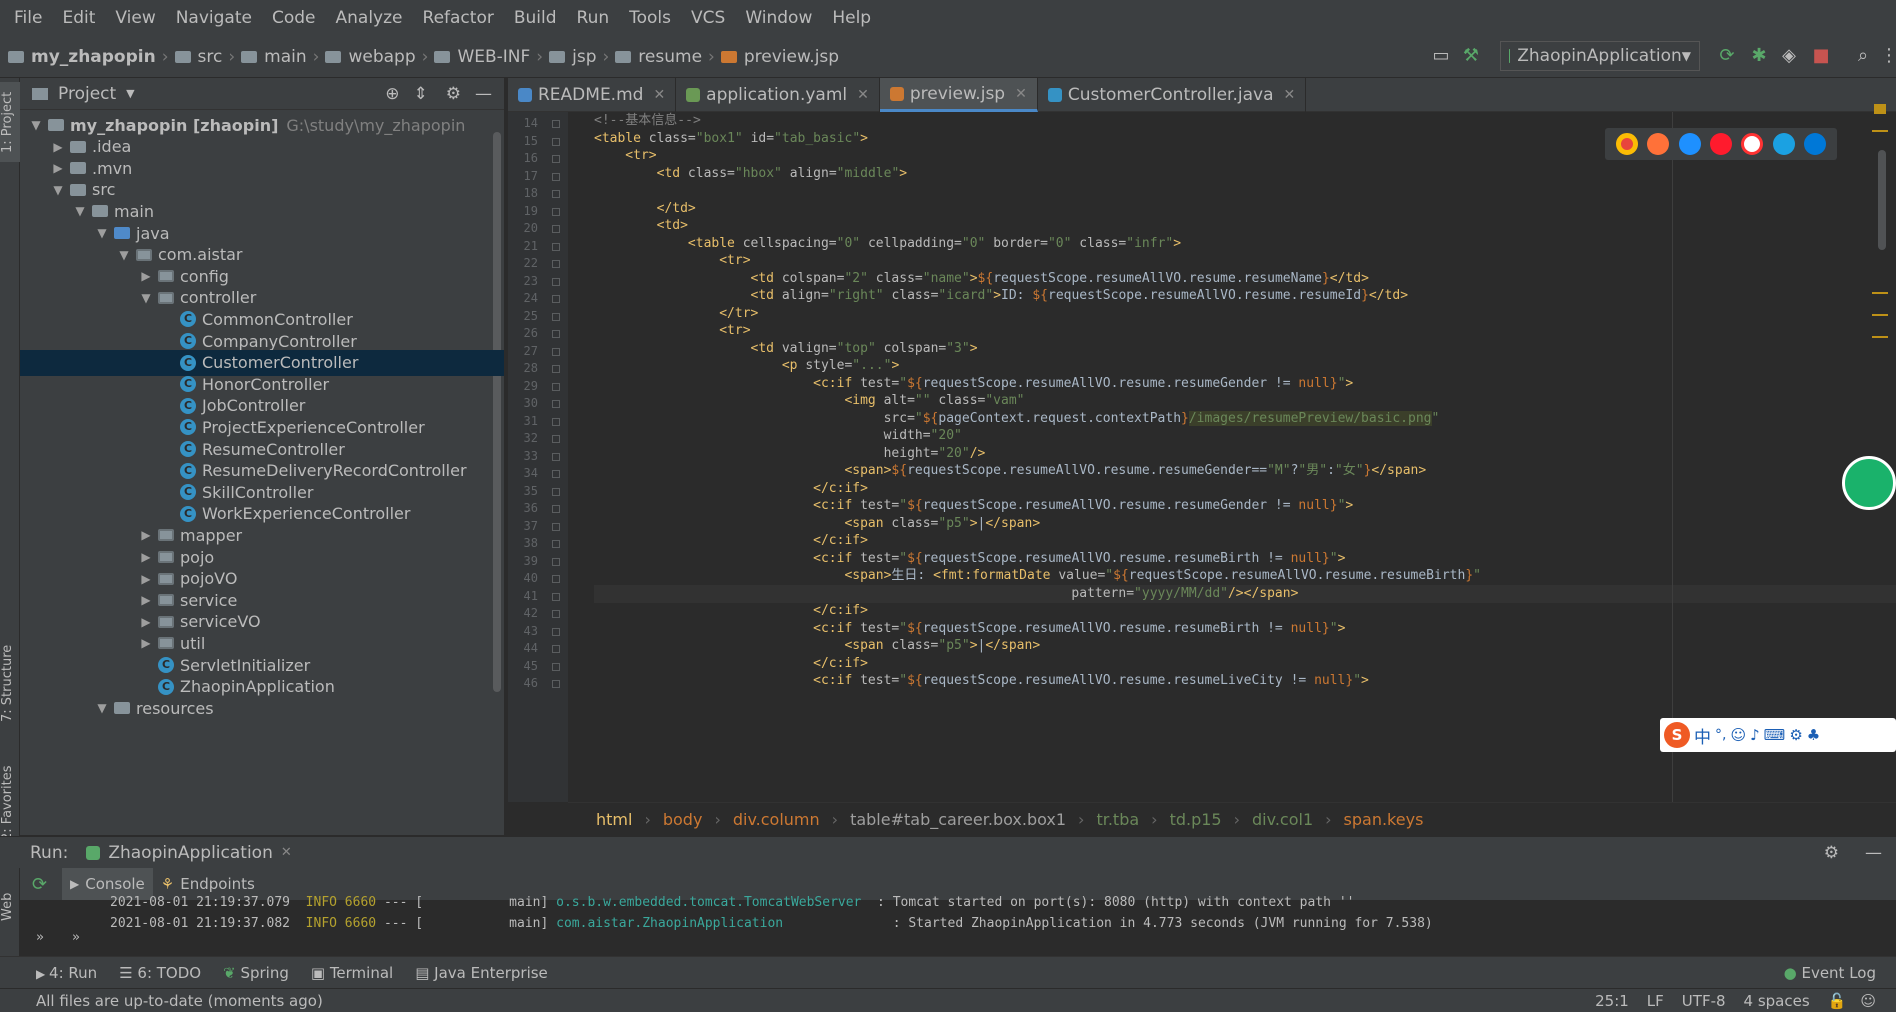  What do you see at coordinates (1752, 144) in the screenshot?
I see `yandex-icon` at bounding box center [1752, 144].